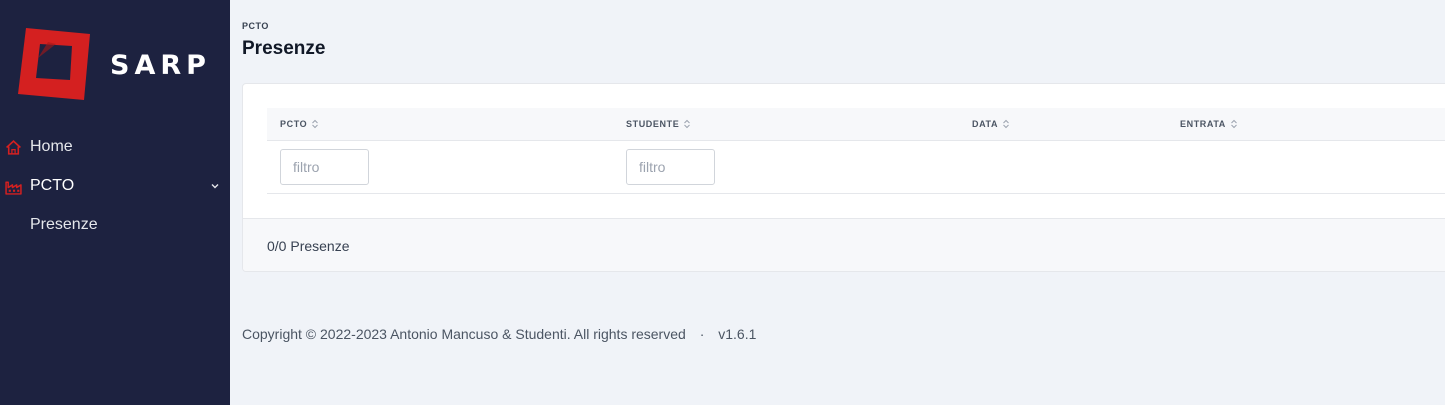 This screenshot has width=1445, height=405. I want to click on column-header-label: ENTRATA, so click(1203, 124).